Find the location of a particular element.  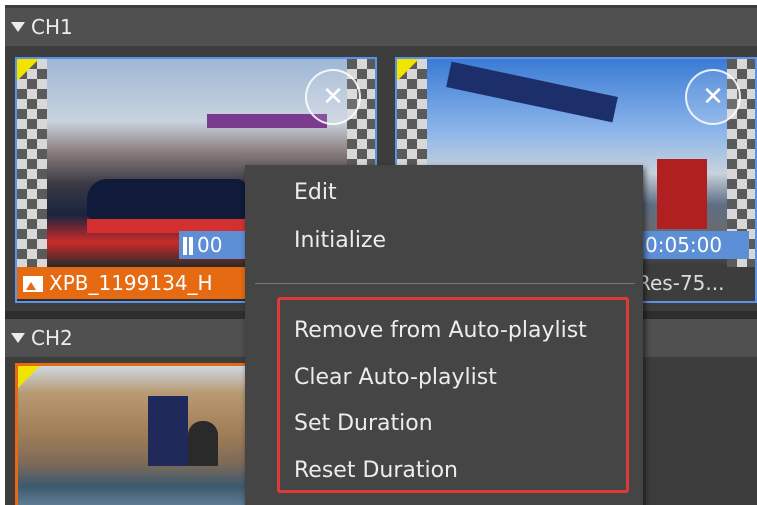

time-badge: 00 is located at coordinates (214, 245).